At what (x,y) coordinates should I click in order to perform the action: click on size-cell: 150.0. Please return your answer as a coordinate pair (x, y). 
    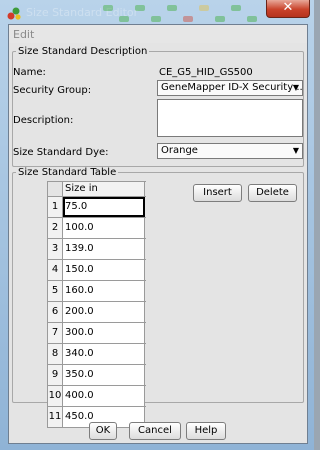
    Looking at the image, I should click on (104, 270).